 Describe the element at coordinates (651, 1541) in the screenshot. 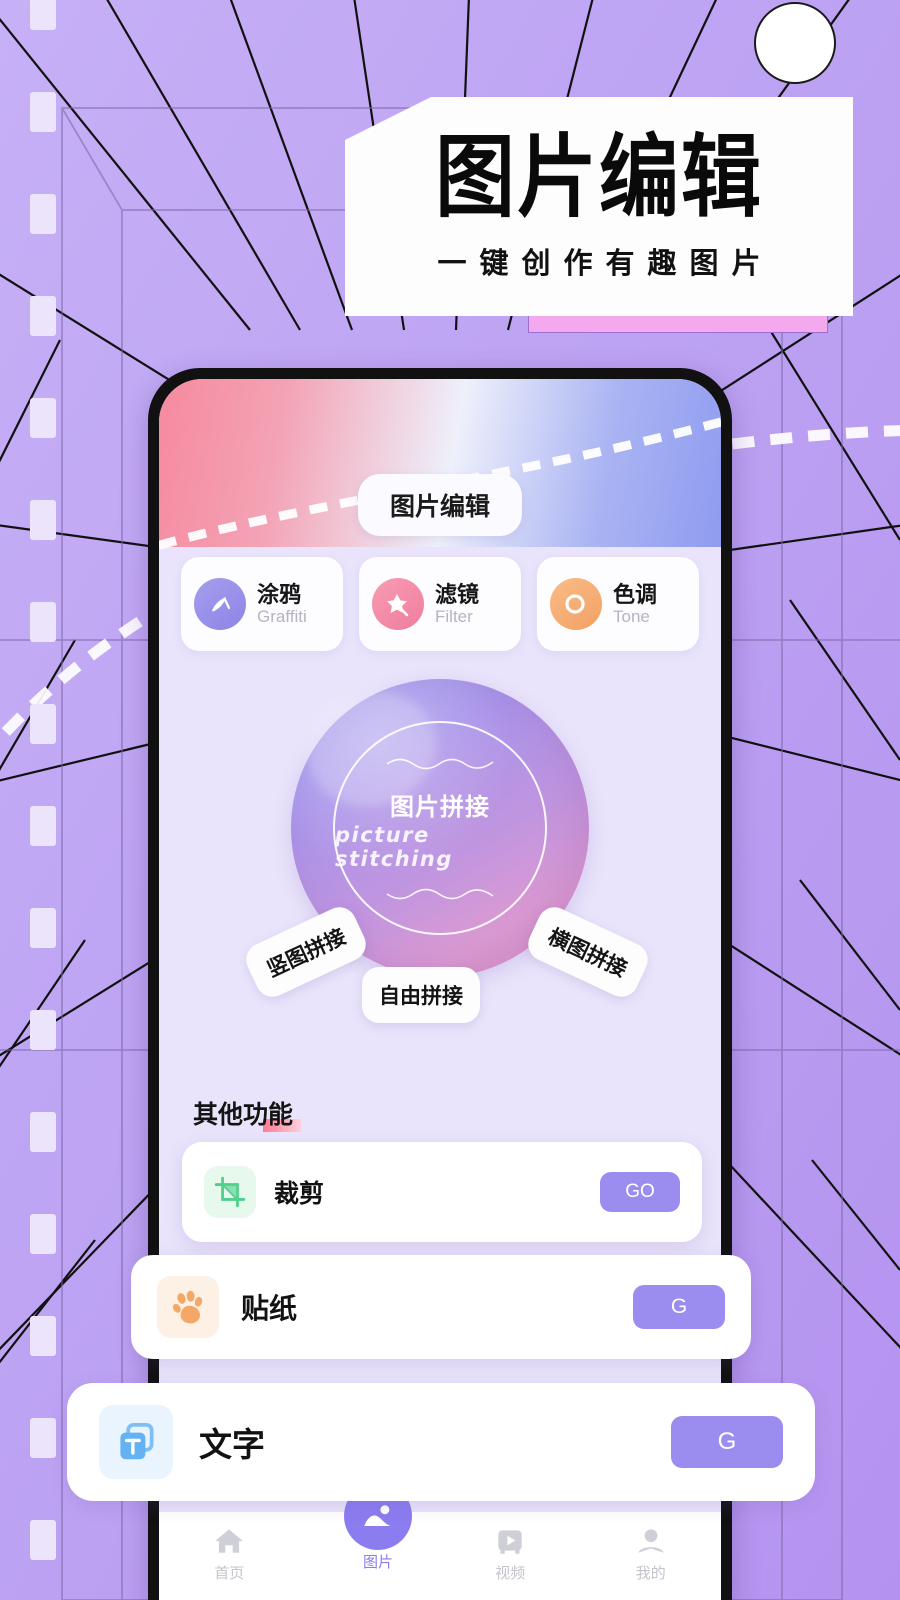

I see `profile-icon` at that location.